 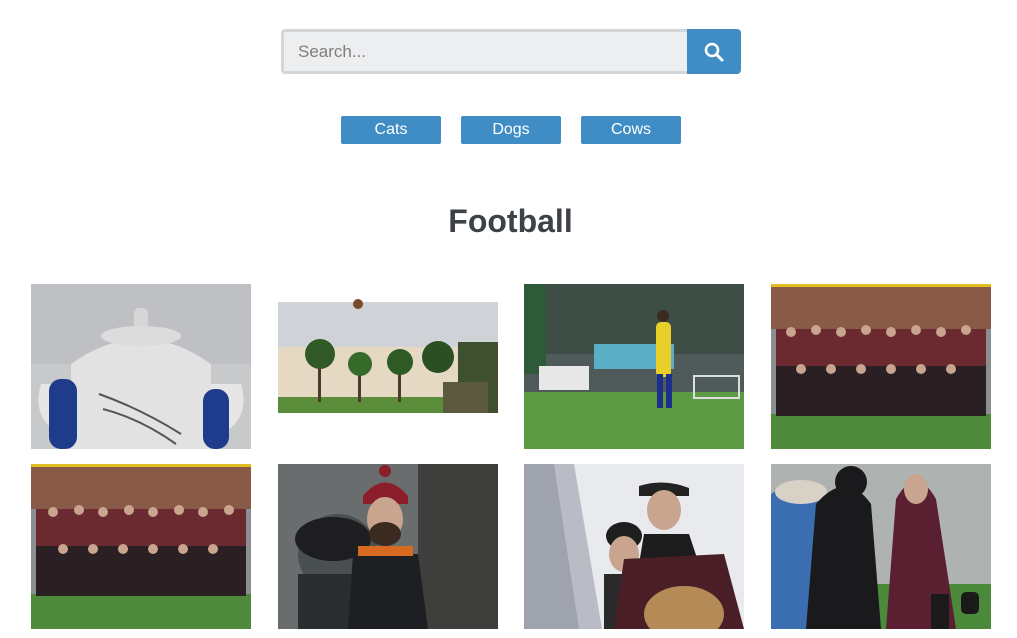 What do you see at coordinates (510, 221) in the screenshot?
I see `page-title: Football` at bounding box center [510, 221].